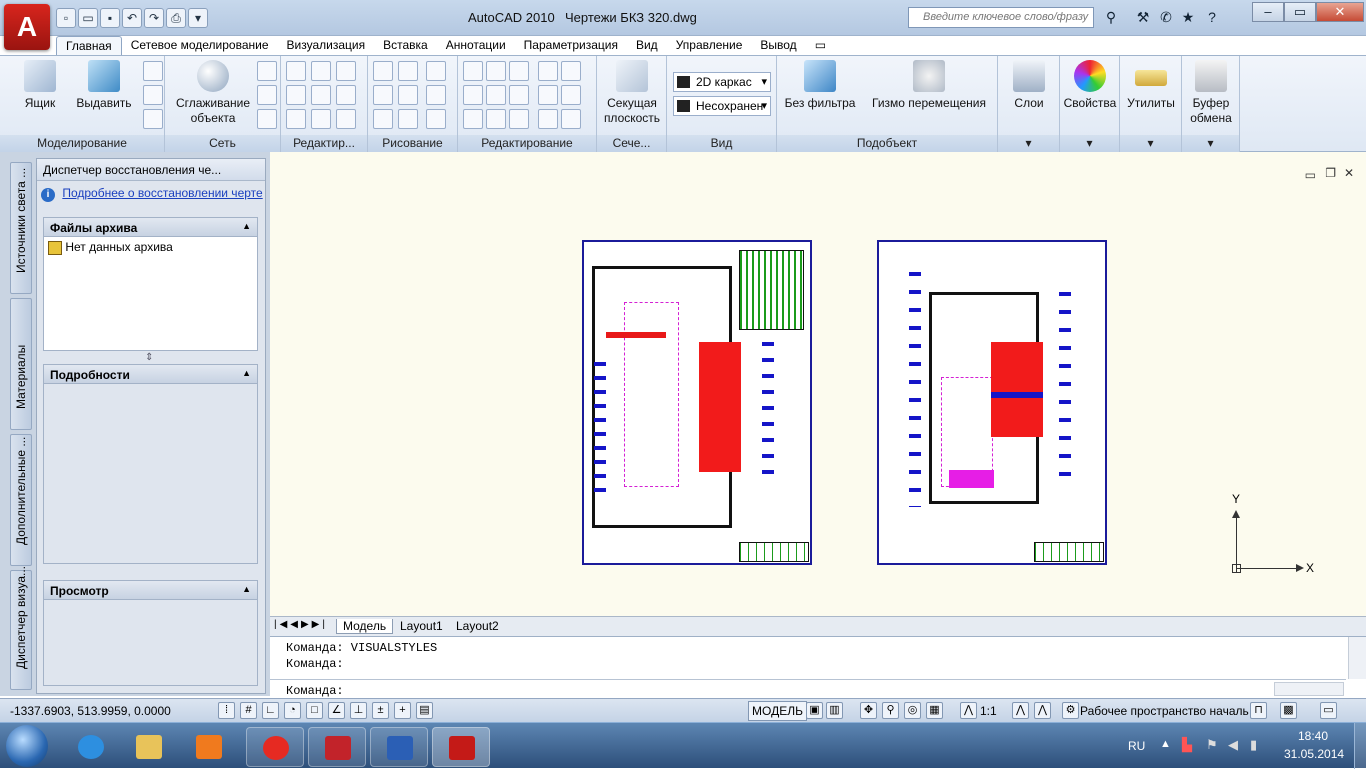 The width and height of the screenshot is (1366, 769). What do you see at coordinates (1349, 173) in the screenshot?
I see `viewport-close-icon: ✕` at bounding box center [1349, 173].